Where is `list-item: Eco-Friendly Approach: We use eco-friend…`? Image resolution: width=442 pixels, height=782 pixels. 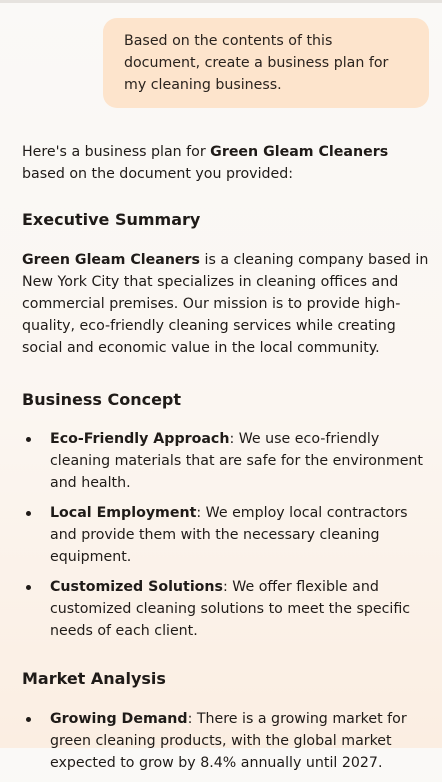 list-item: Eco-Friendly Approach: We use eco-friend… is located at coordinates (227, 461).